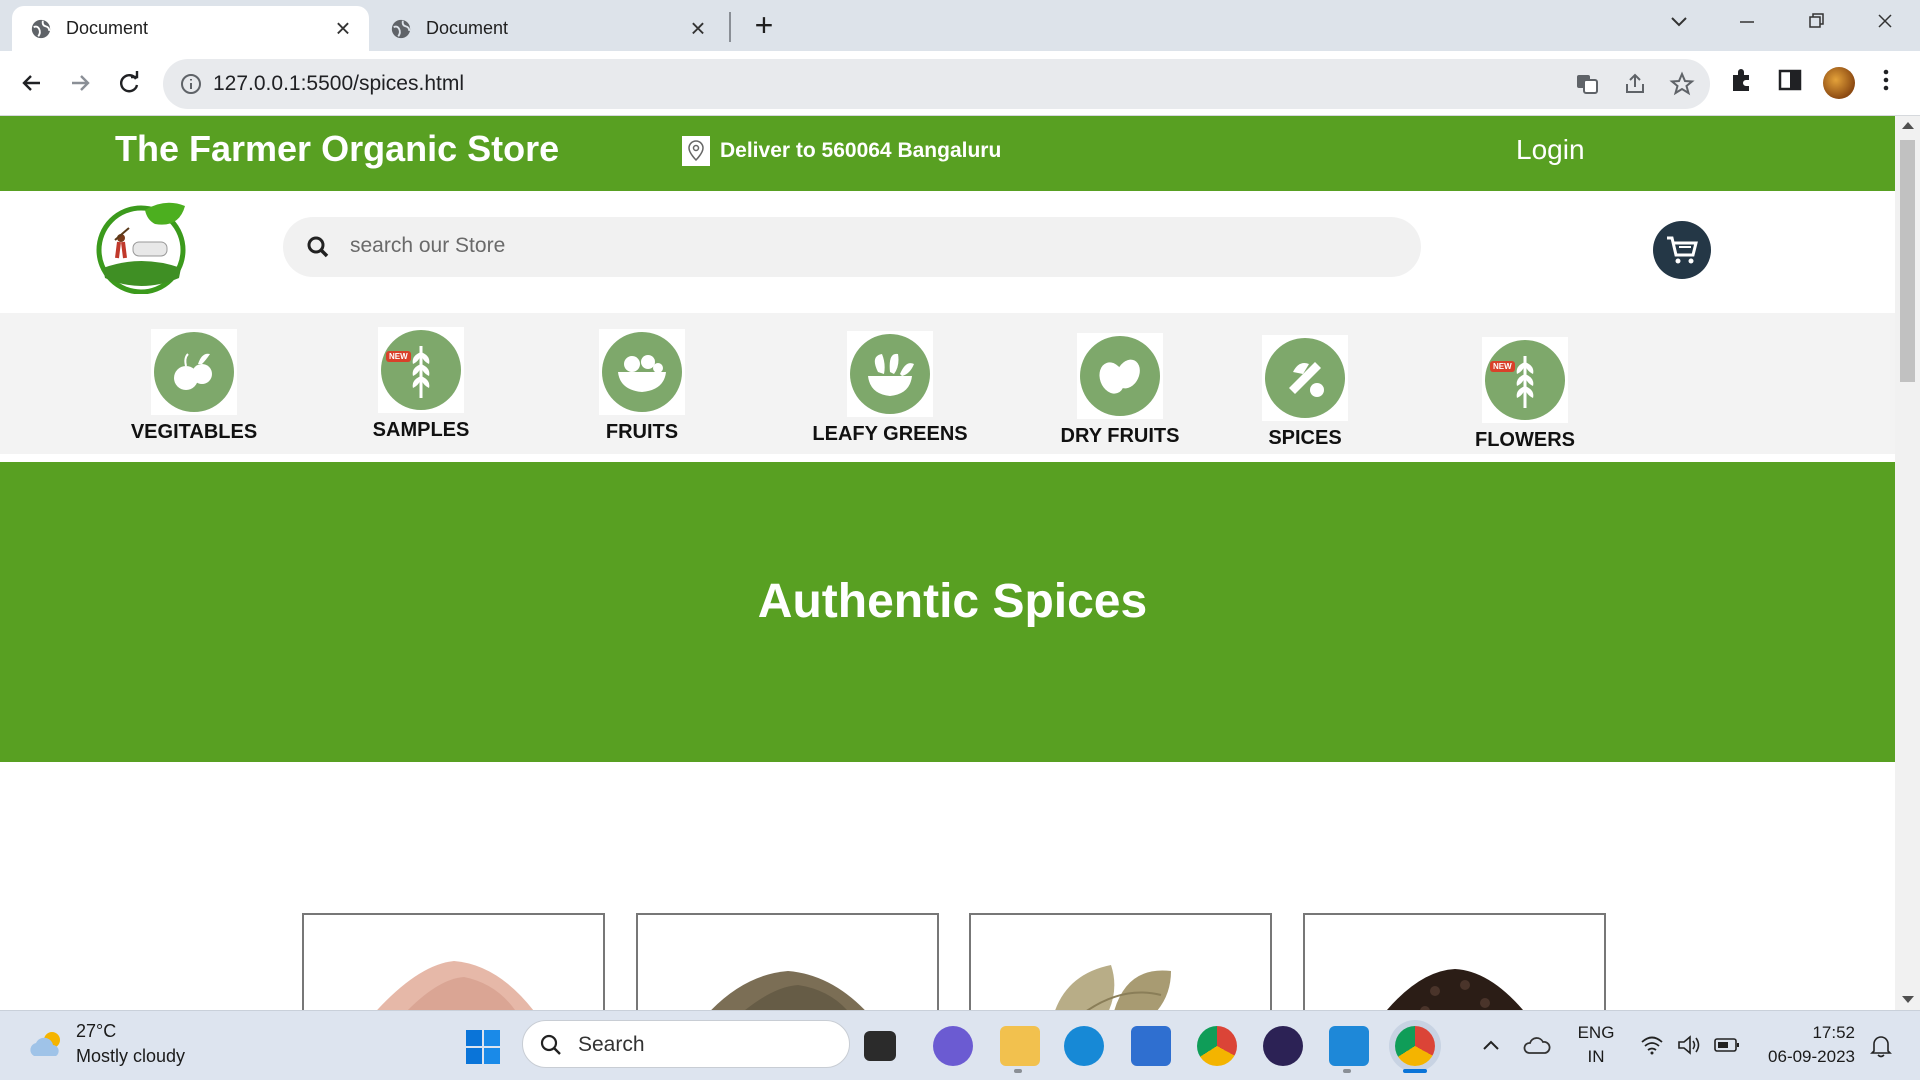  Describe the element at coordinates (686, 1044) in the screenshot. I see `taskbar-search-box: Search` at that location.